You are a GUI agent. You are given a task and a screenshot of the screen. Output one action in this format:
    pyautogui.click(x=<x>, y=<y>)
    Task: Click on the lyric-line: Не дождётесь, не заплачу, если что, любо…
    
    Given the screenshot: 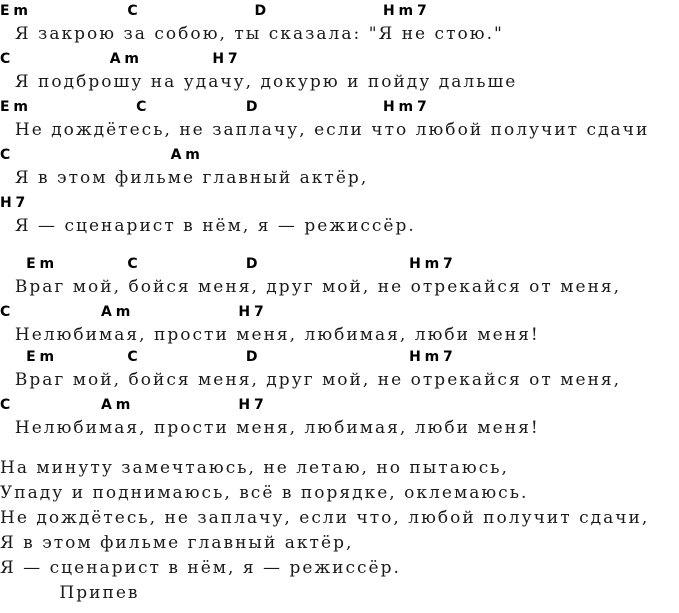 What is the action you would take?
    pyautogui.click(x=325, y=518)
    